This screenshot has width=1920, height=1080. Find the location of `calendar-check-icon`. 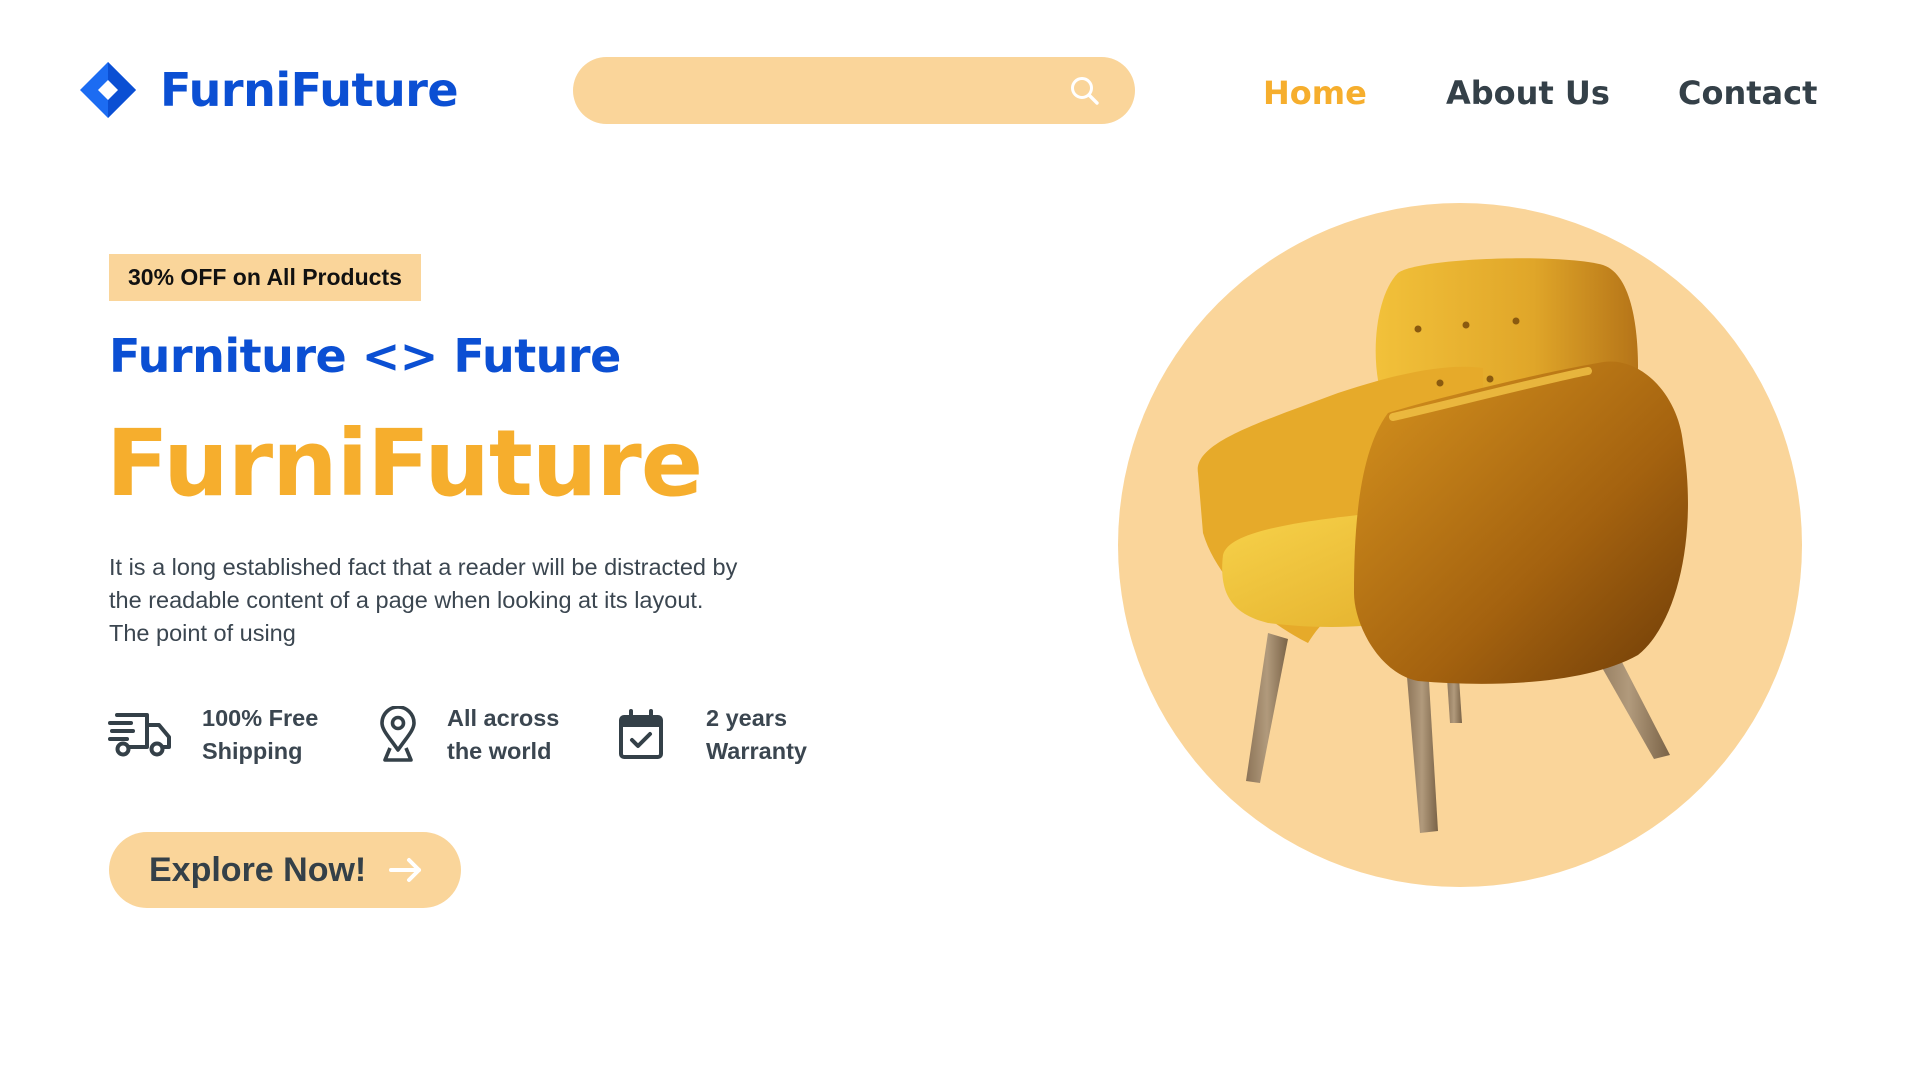

calendar-check-icon is located at coordinates (641, 735).